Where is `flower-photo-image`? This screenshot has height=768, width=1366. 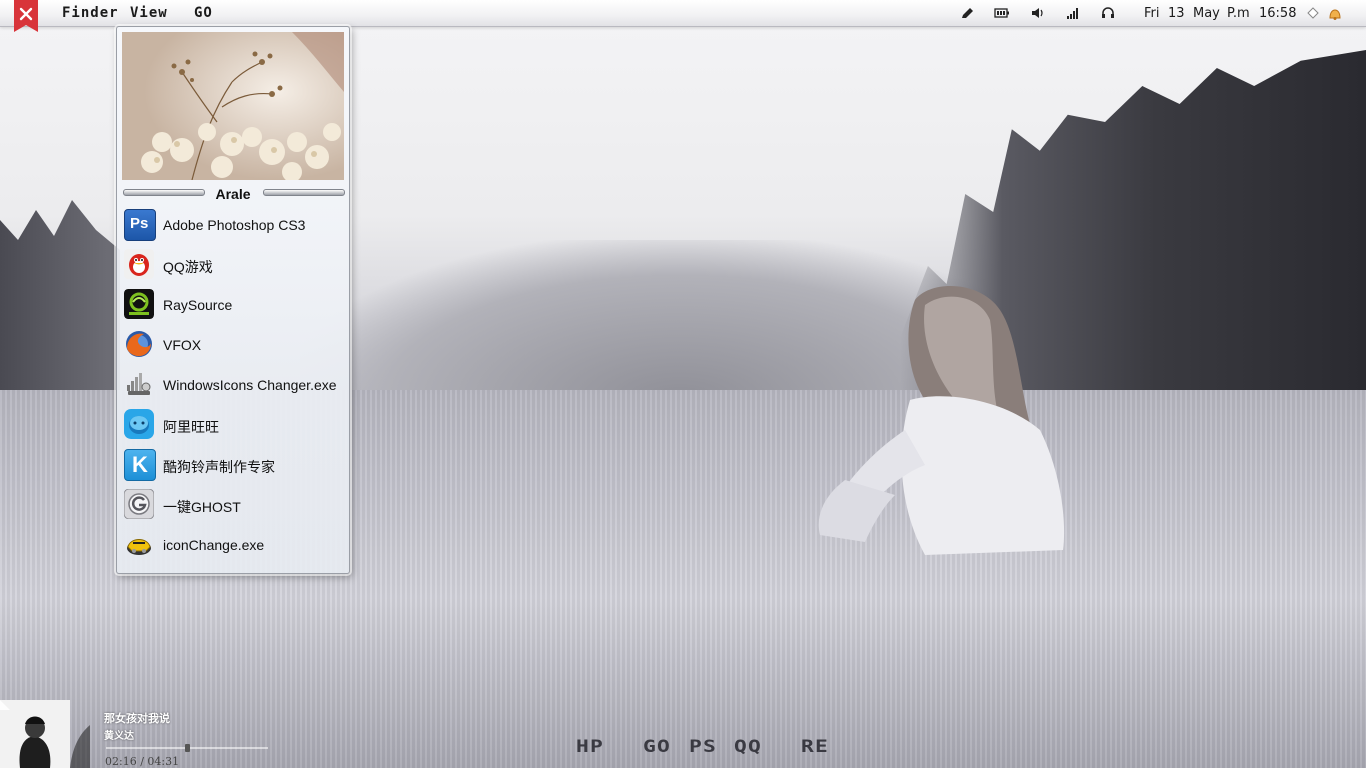 flower-photo-image is located at coordinates (233, 106).